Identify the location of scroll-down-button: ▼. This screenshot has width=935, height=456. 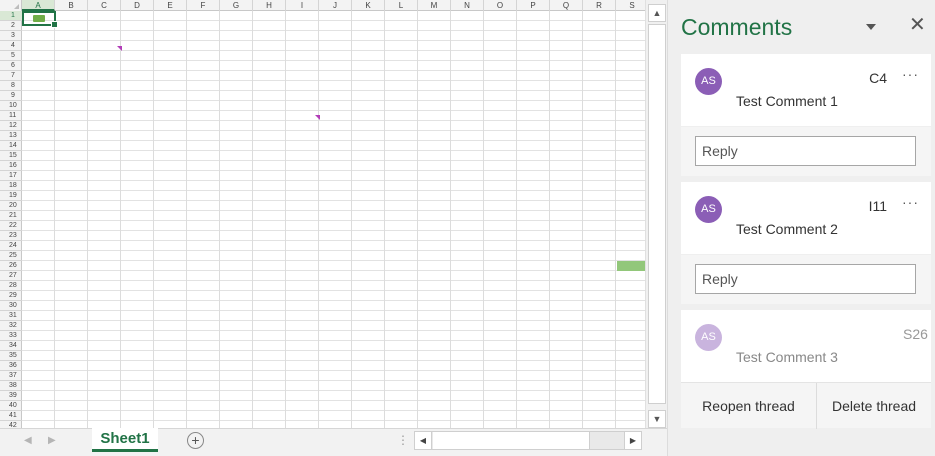
(657, 419).